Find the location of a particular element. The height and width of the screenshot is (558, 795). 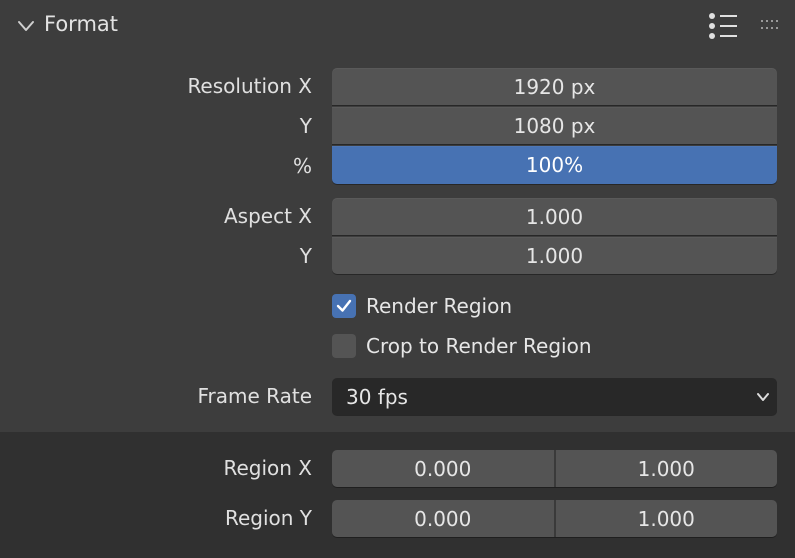

region-x-fields: 0.000 1.000 is located at coordinates (554, 468).